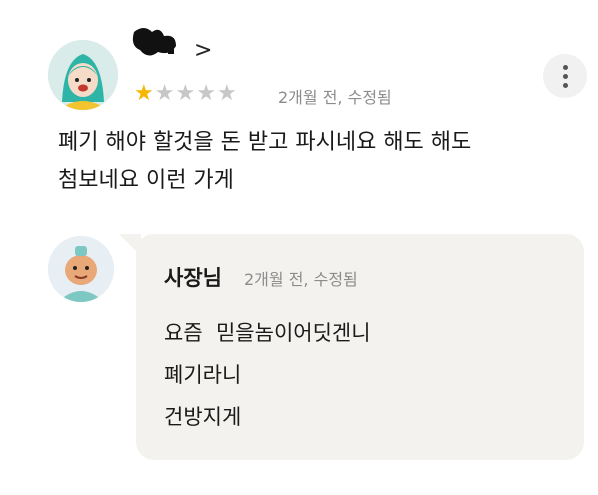  Describe the element at coordinates (265, 142) in the screenshot. I see `review-text-line: 폐기 해야 할것을 돈 받고 파시네요 해도 해도` at that location.